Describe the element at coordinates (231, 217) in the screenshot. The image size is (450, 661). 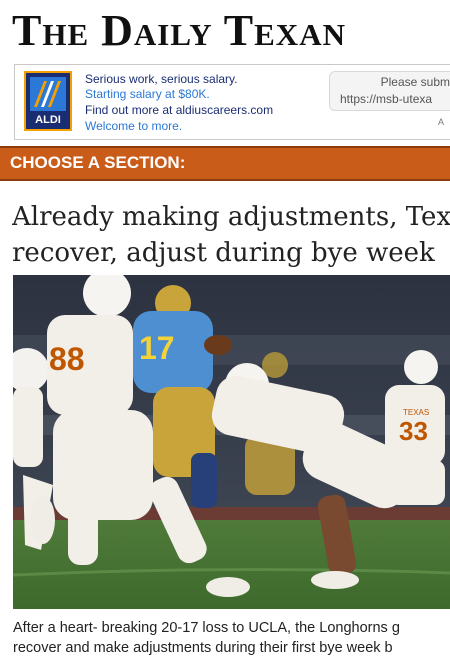
I see `headline-line-1: Already making adjustments, Texas` at that location.